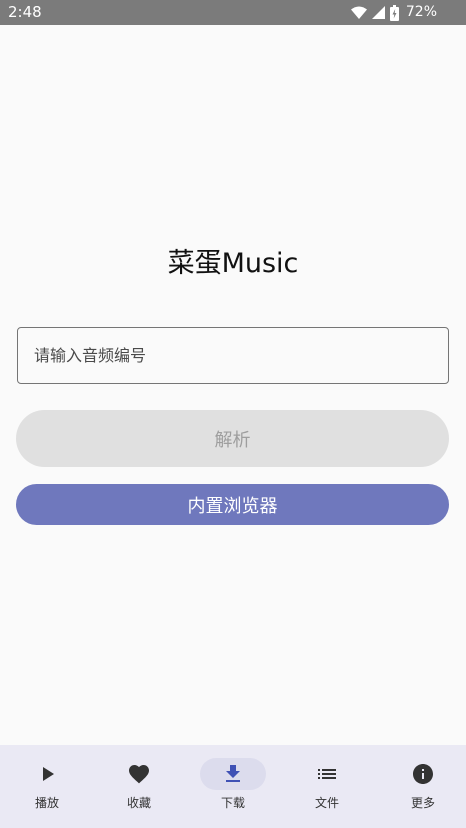 This screenshot has width=466, height=828. What do you see at coordinates (422, 803) in the screenshot?
I see `nav-label: 更多` at bounding box center [422, 803].